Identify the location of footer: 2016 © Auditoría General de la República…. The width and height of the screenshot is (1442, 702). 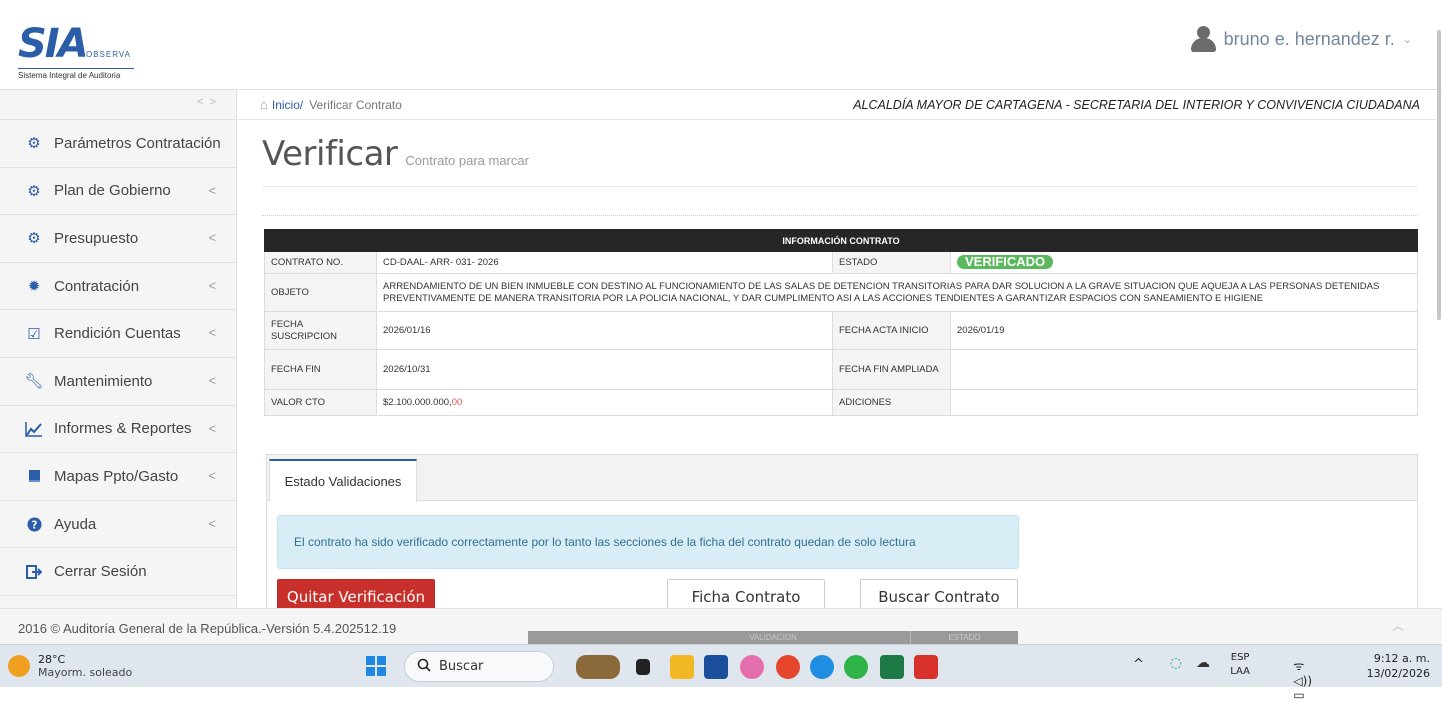
(721, 626).